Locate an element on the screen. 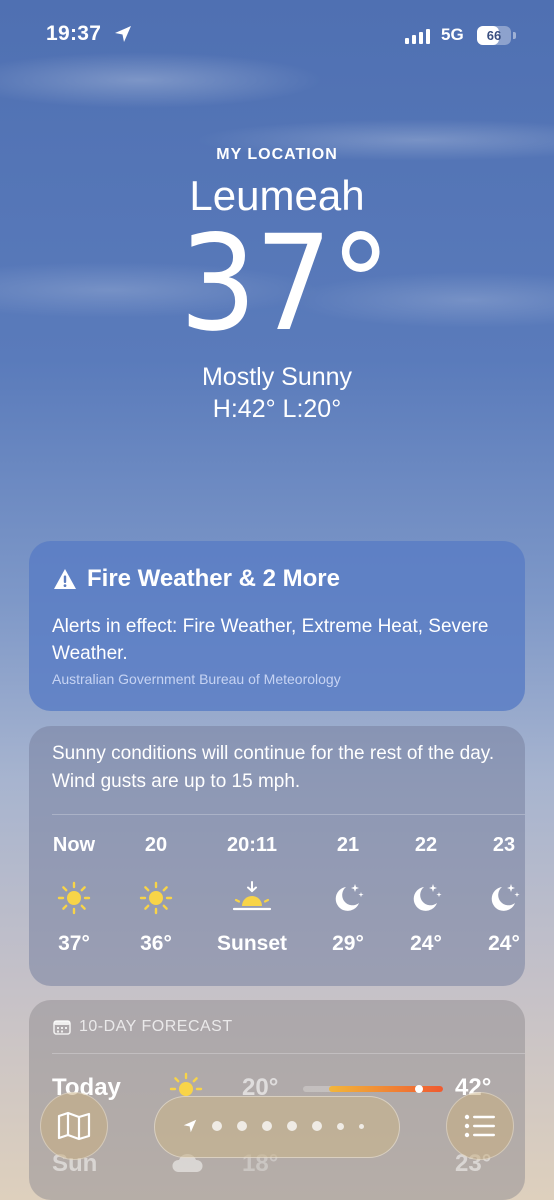  location-list-button is located at coordinates (480, 1126).